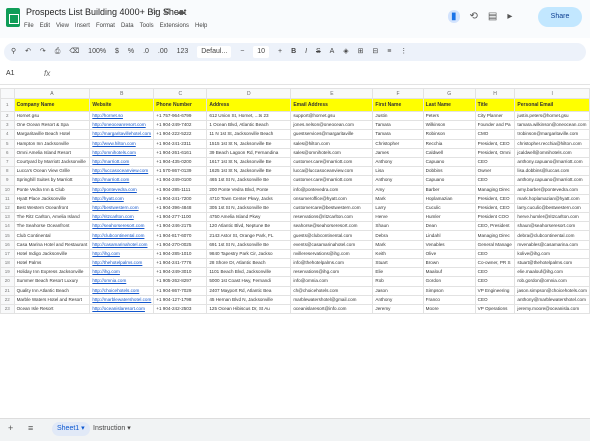 Image resolution: width=590 pixels, height=441 pixels. I want to click on website-link-cell: http://margaritavillehotel.com, so click(122, 134).